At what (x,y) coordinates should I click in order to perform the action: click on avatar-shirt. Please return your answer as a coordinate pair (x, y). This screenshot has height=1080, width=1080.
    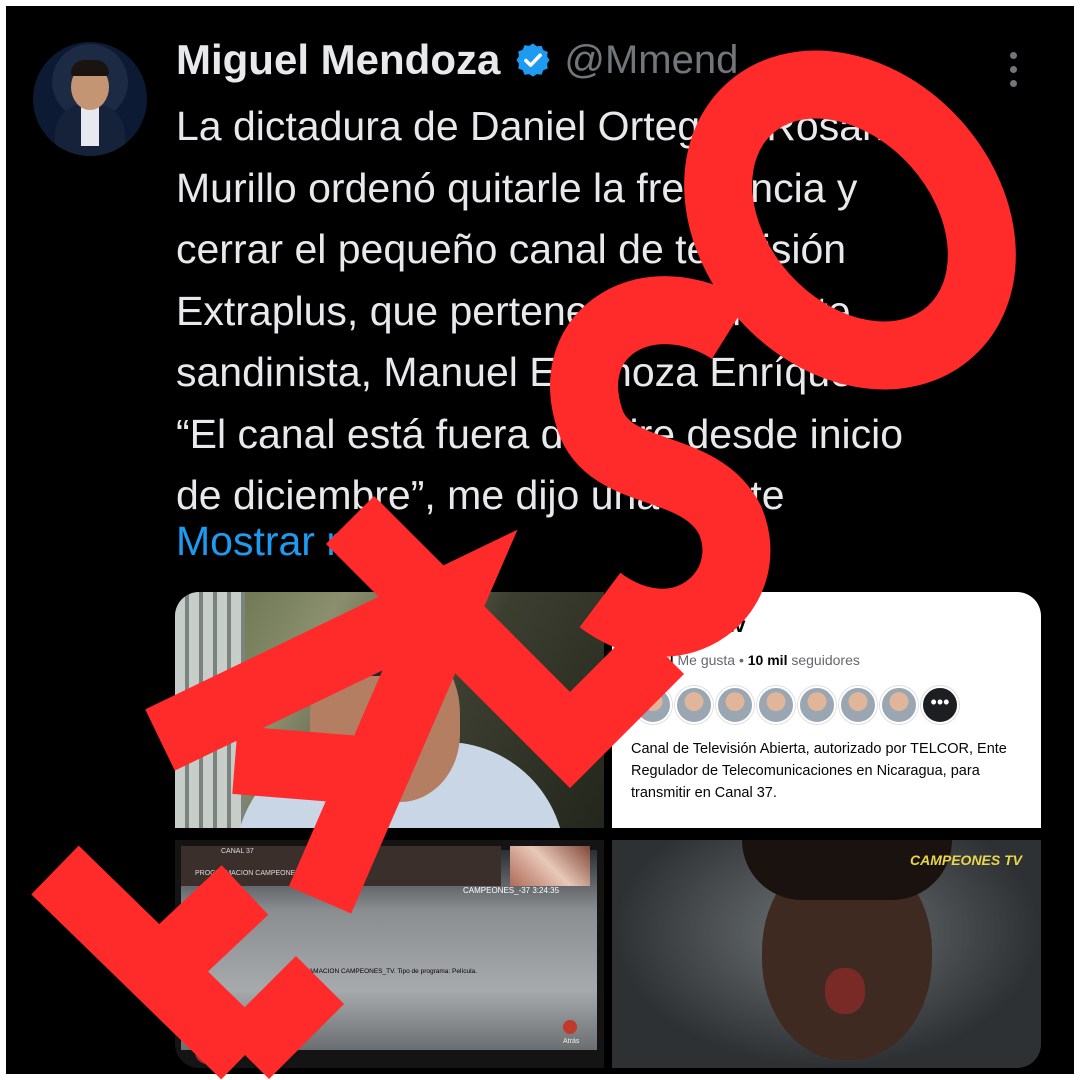
    Looking at the image, I should click on (90, 126).